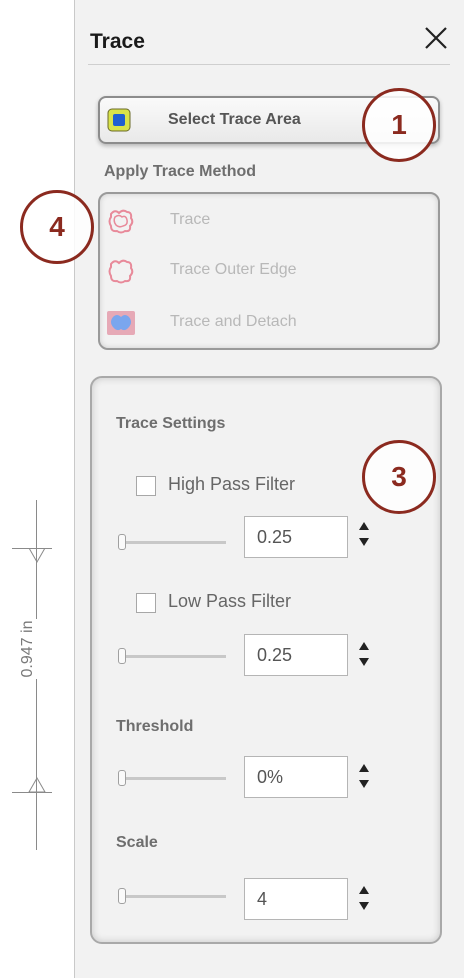 This screenshot has width=464, height=978. What do you see at coordinates (234, 119) in the screenshot?
I see `select-trace-area-label: Select Trace Area` at bounding box center [234, 119].